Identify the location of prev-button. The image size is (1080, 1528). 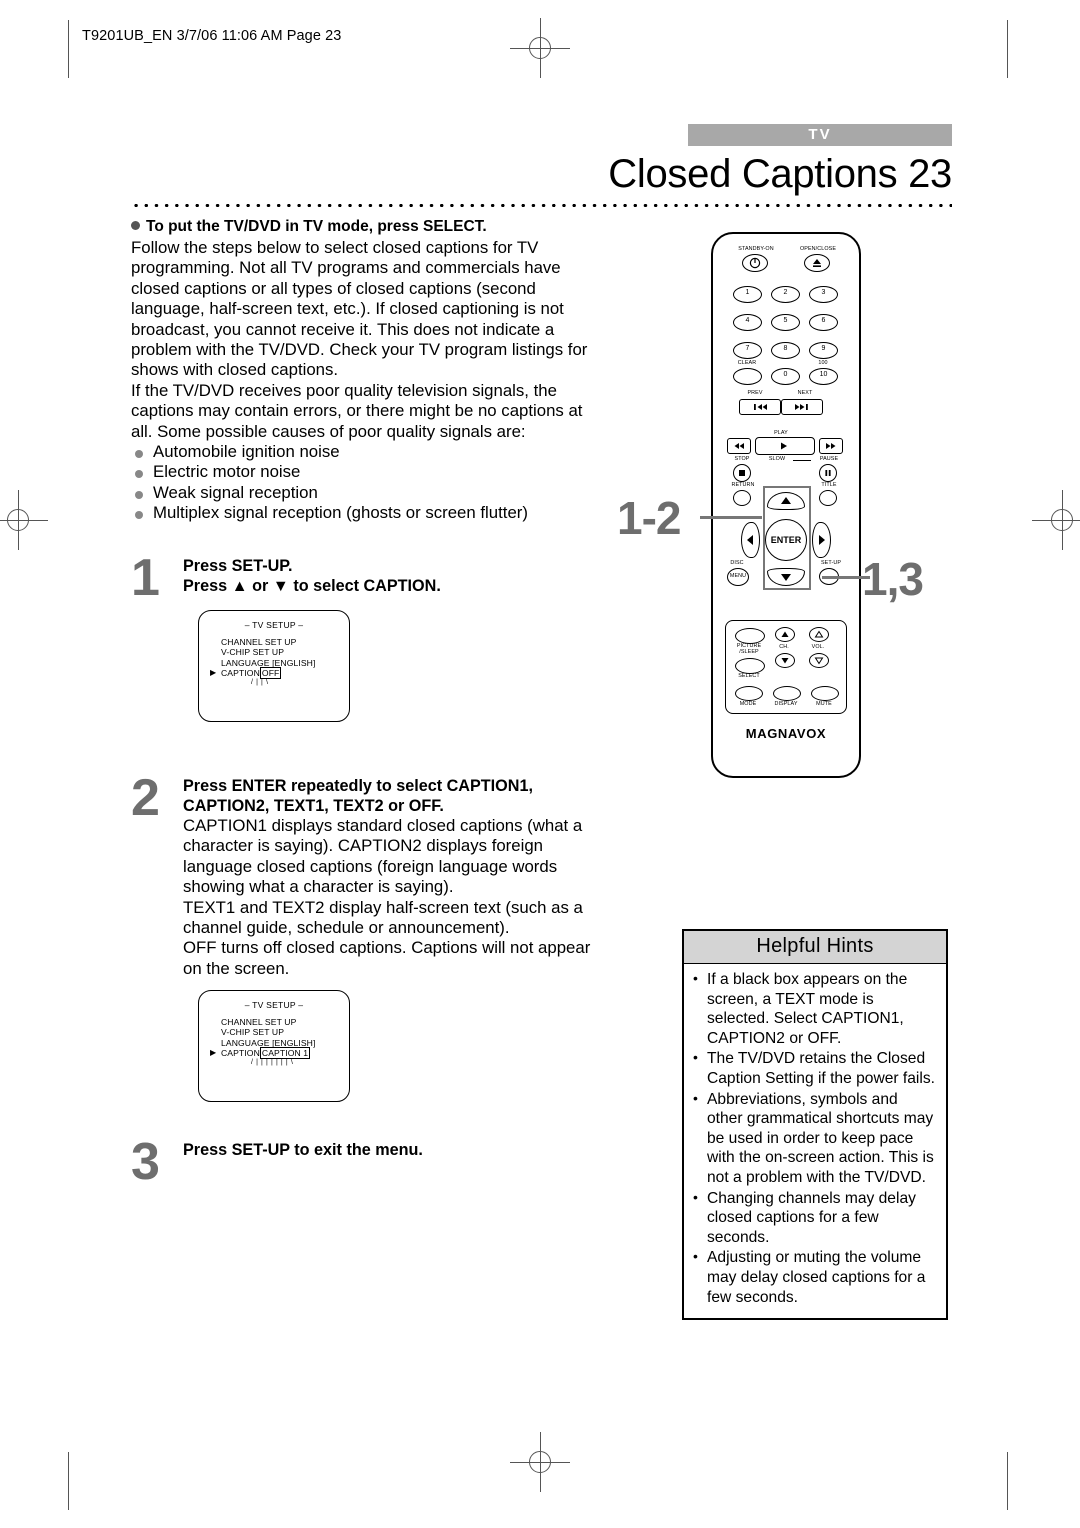
(760, 407).